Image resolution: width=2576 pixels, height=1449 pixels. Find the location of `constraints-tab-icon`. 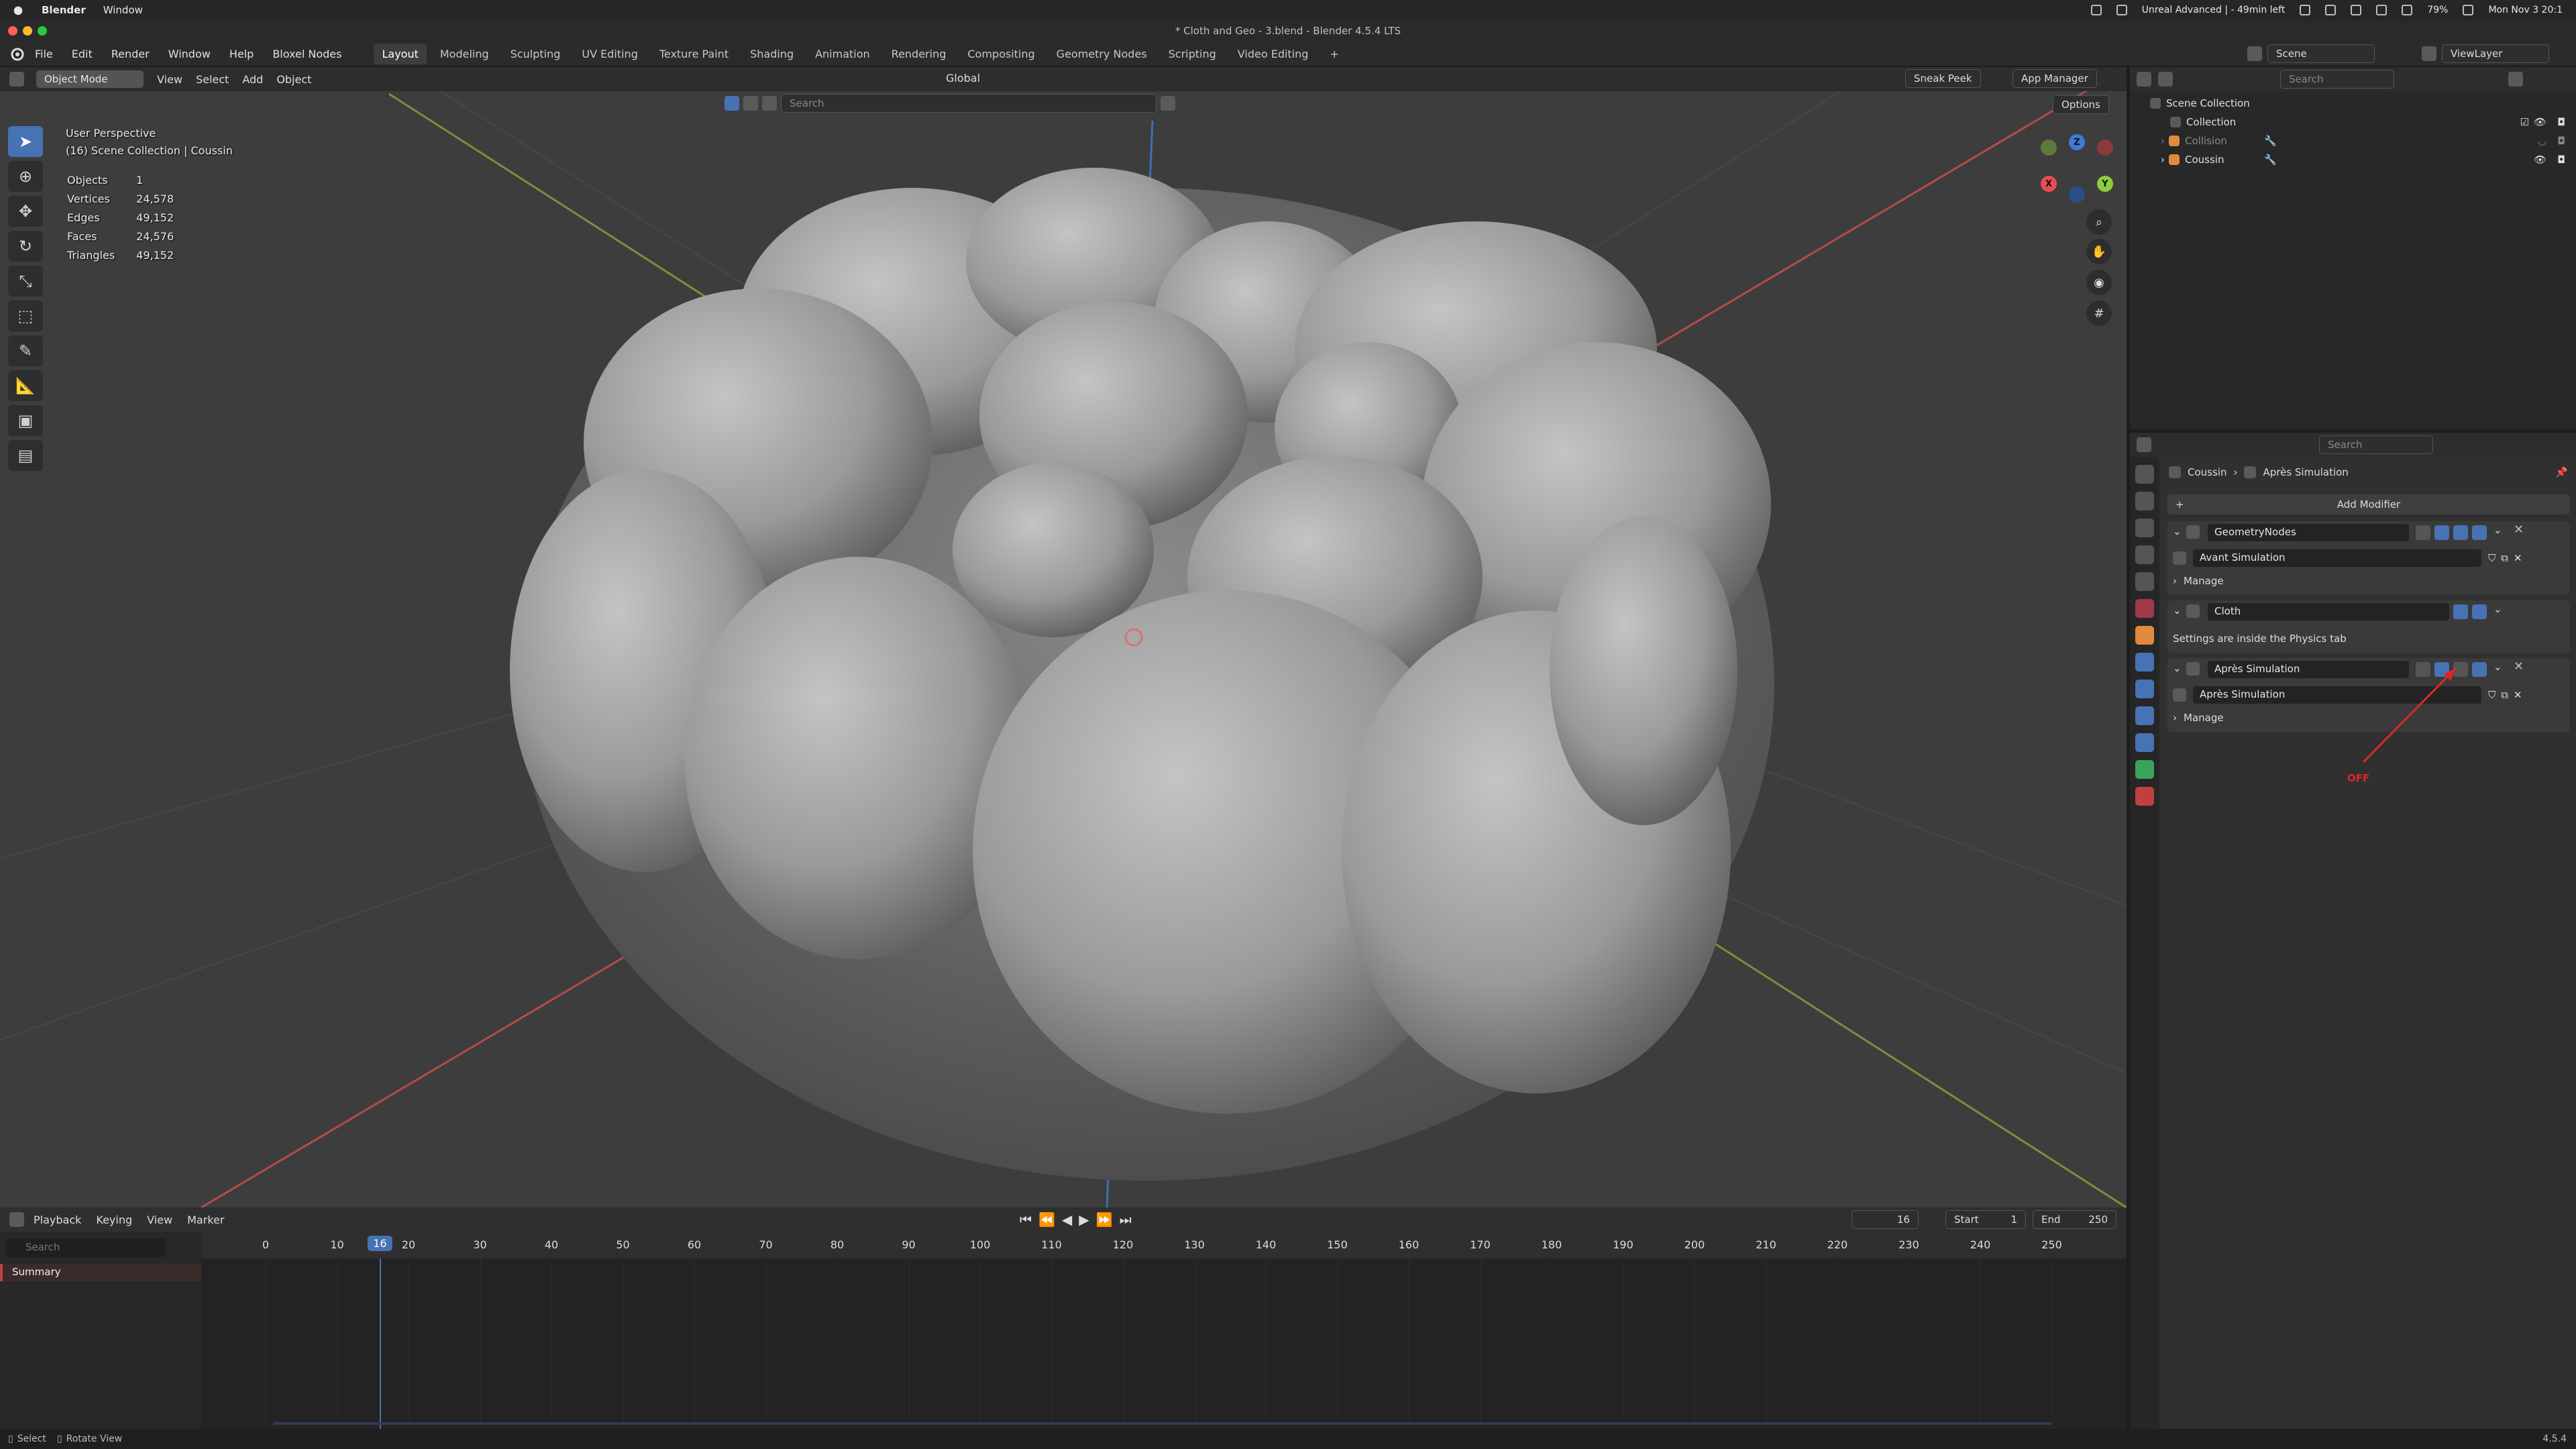

constraints-tab-icon is located at coordinates (2144, 742).